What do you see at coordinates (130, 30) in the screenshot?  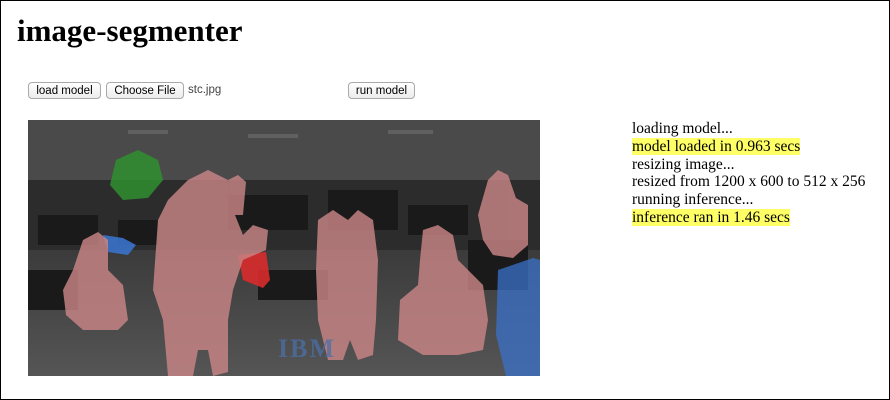 I see `page-title: image-segmenter` at bounding box center [130, 30].